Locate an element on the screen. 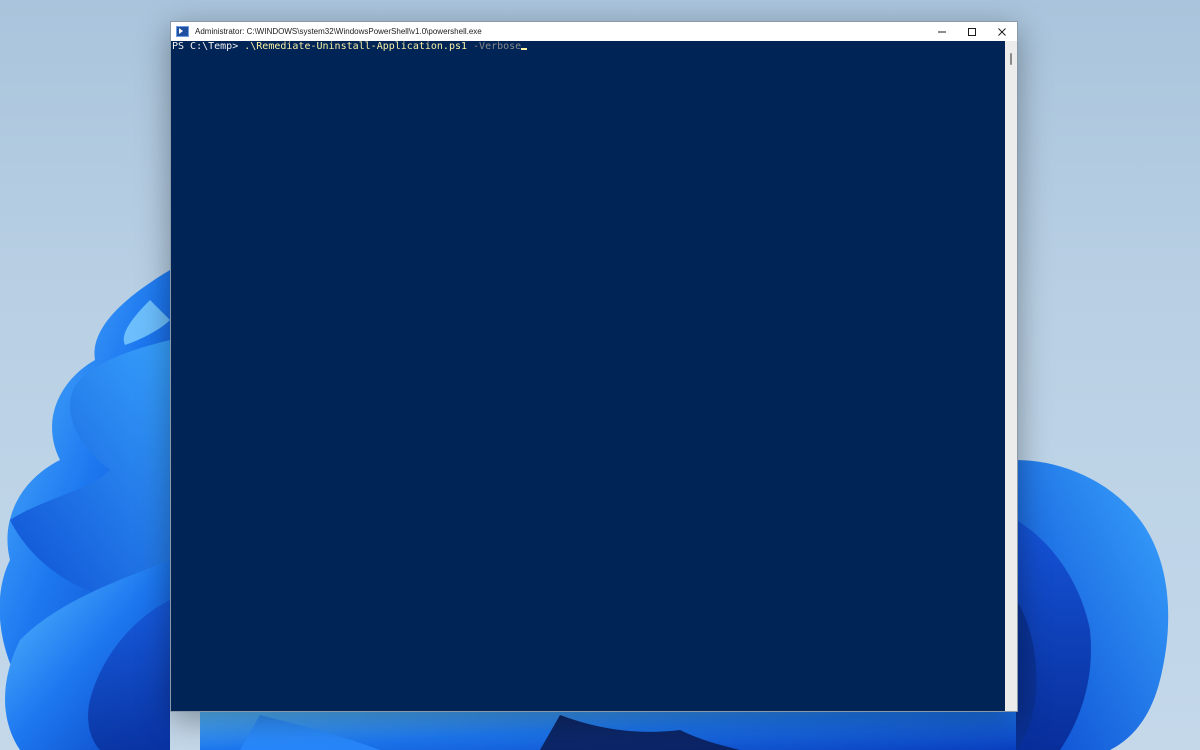  scrollbar-thumb is located at coordinates (1011, 59).